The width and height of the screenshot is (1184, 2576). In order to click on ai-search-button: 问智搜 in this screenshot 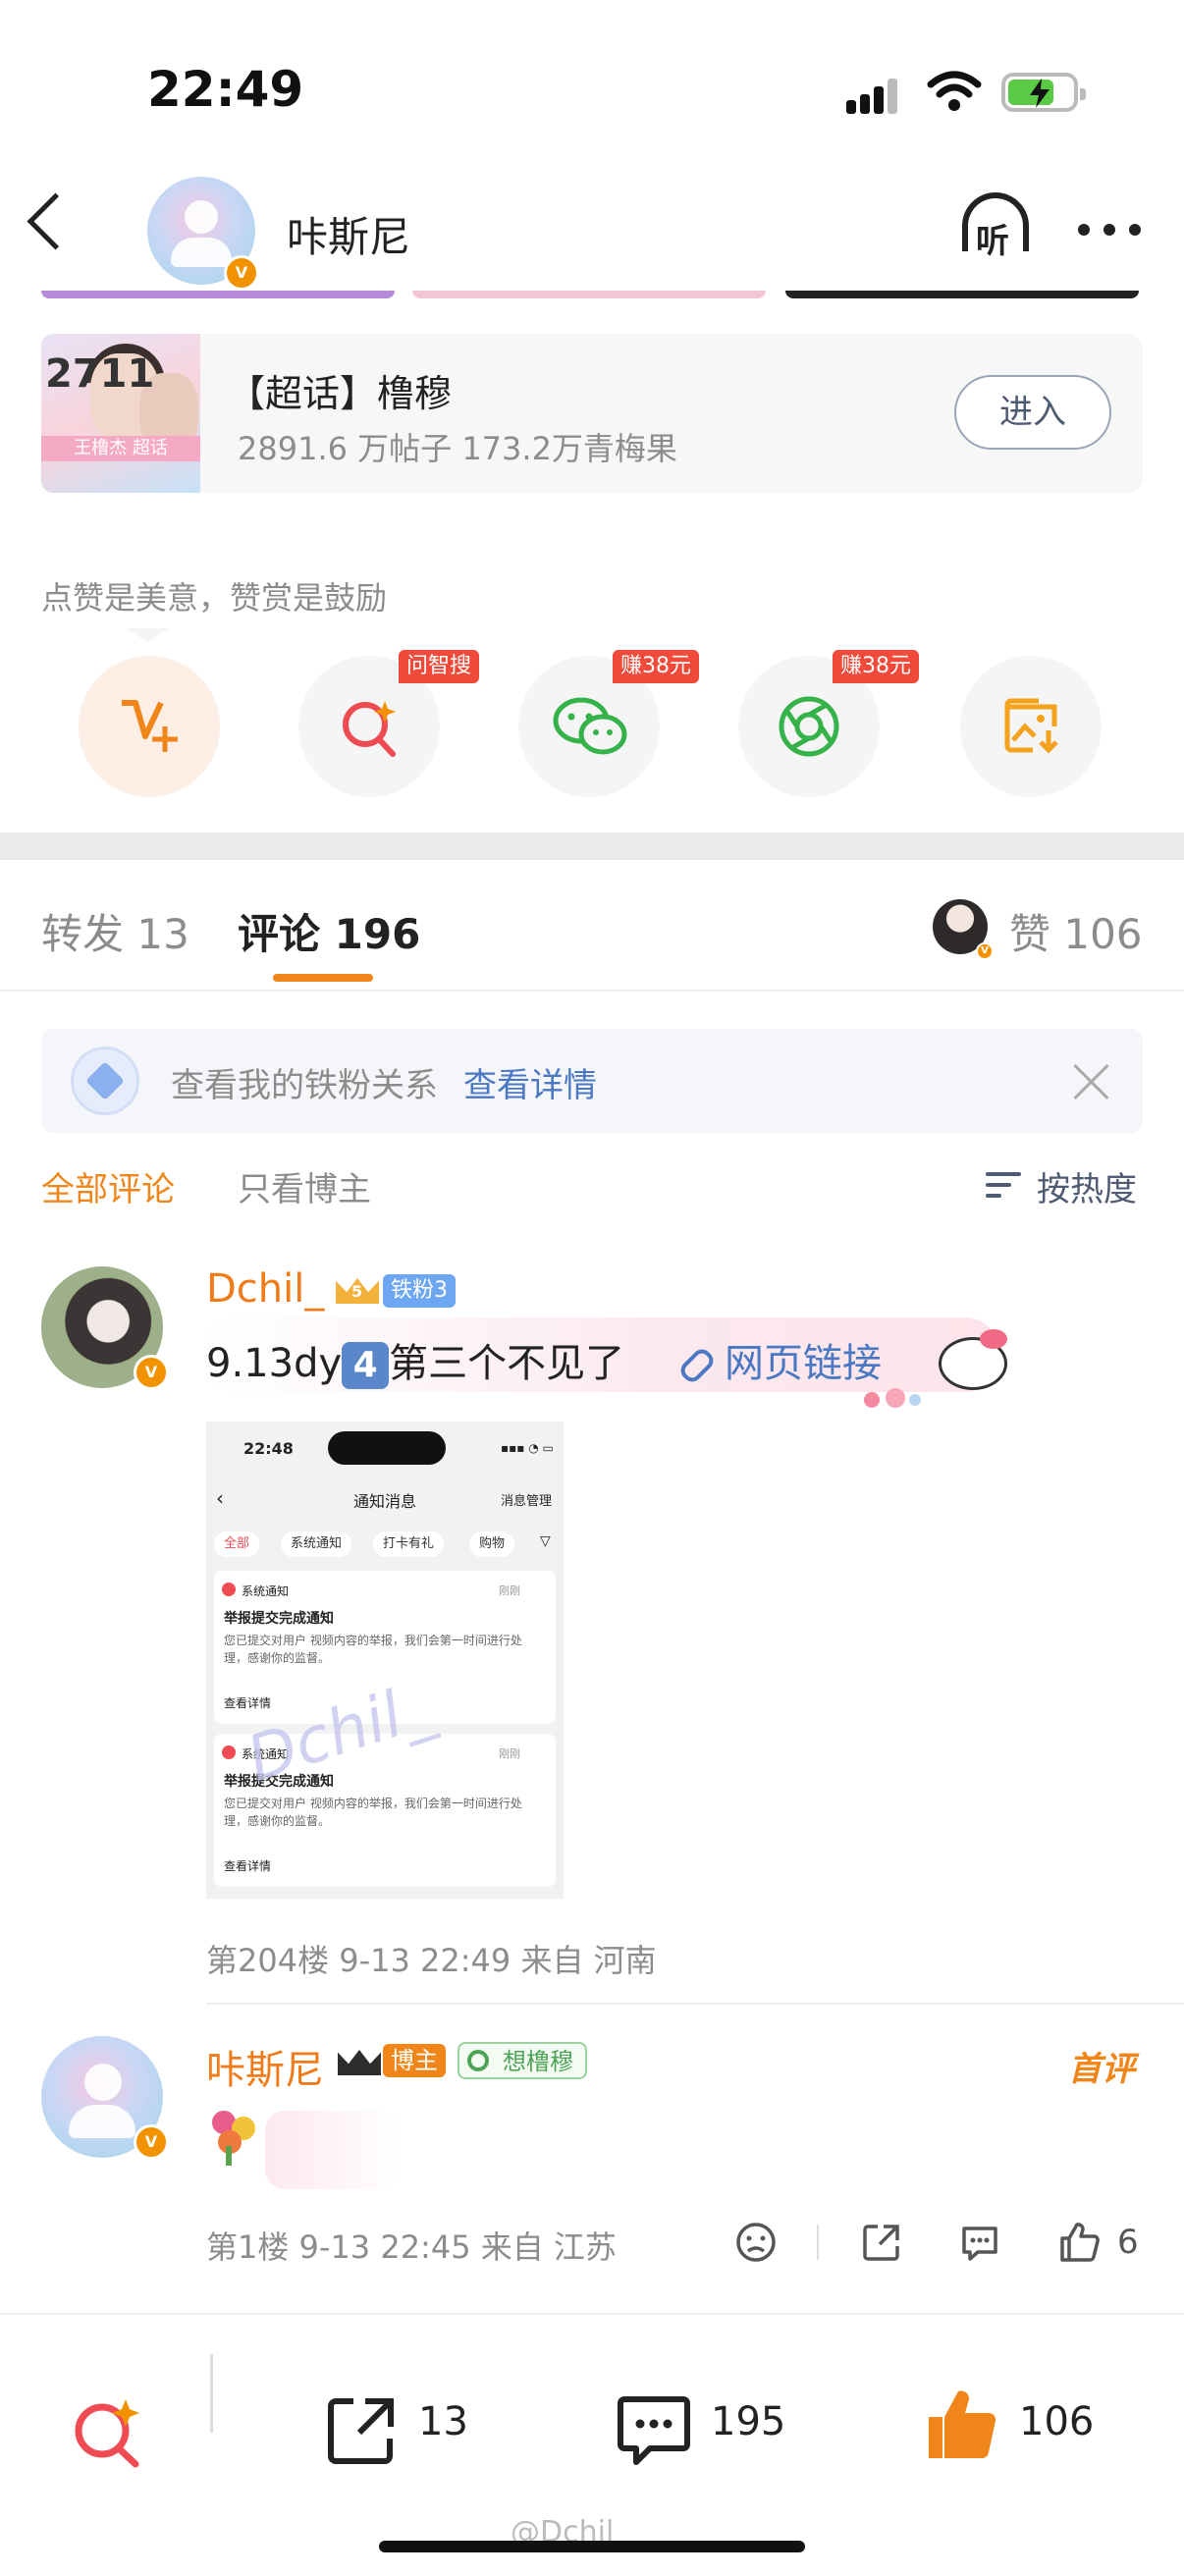, I will do `click(388, 723)`.